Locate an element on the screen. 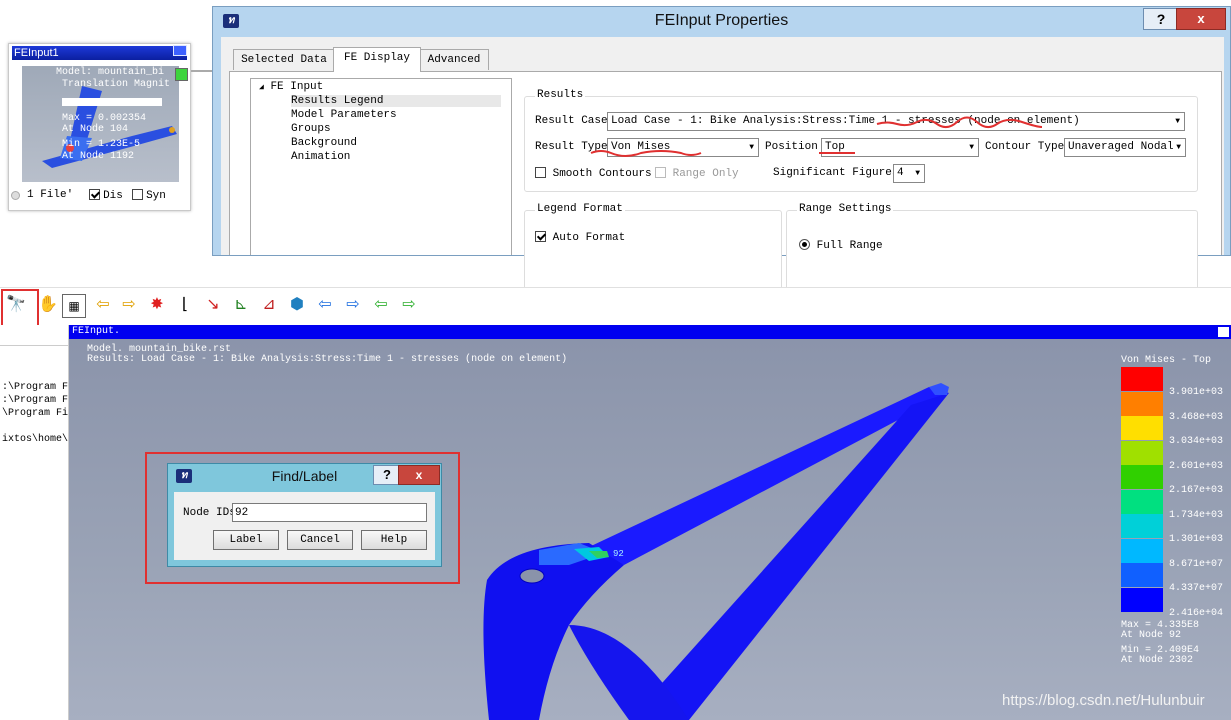  legend-max-node: At Node 92 is located at coordinates (1151, 635).